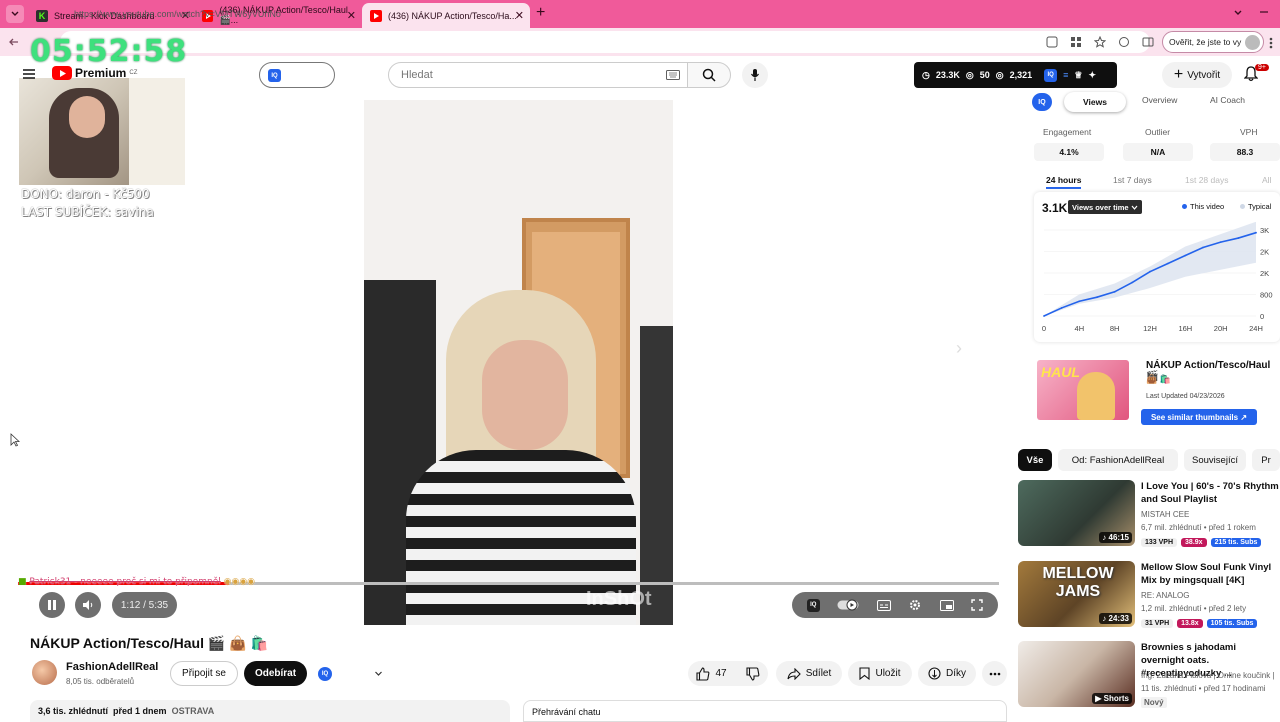 Image resolution: width=1280 pixels, height=722 pixels. What do you see at coordinates (605, 42) in the screenshot?
I see `url-field` at bounding box center [605, 42].